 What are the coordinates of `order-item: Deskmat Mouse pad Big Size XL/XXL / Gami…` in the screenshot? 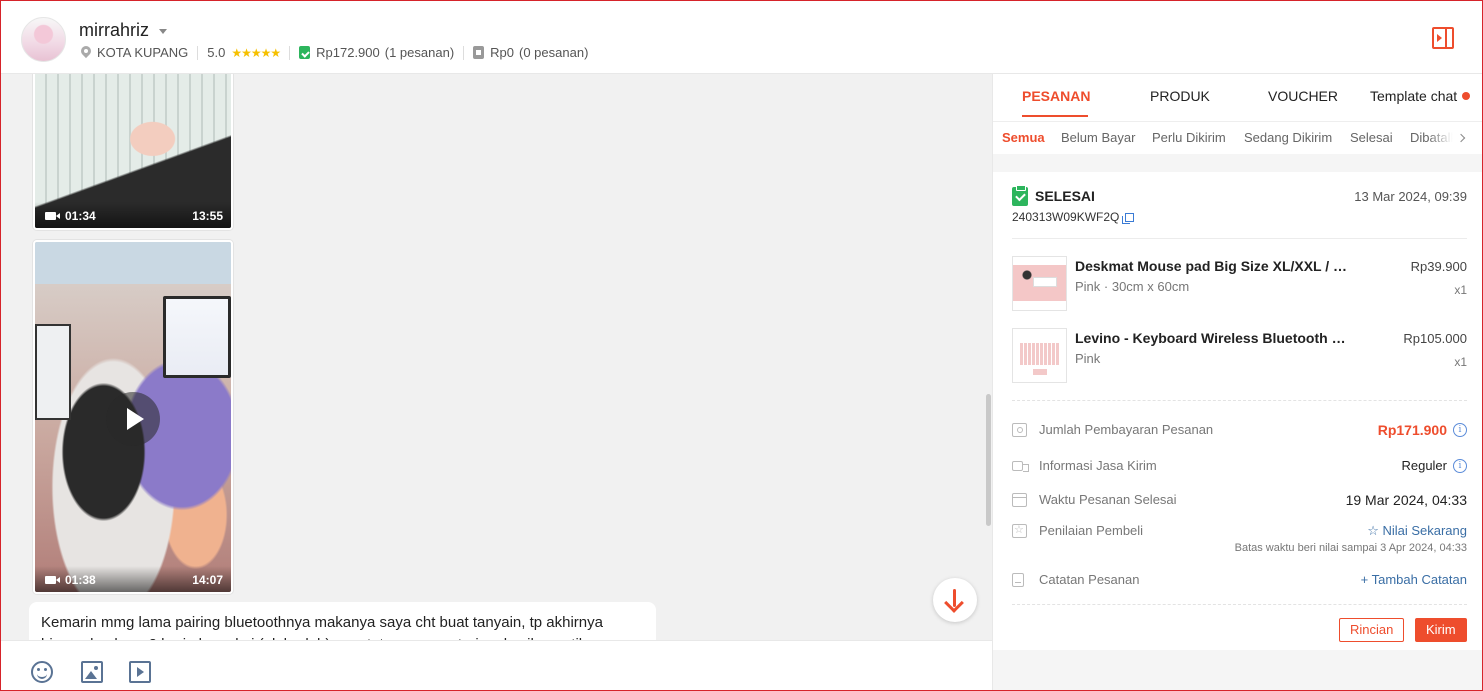 It's located at (1239, 284).